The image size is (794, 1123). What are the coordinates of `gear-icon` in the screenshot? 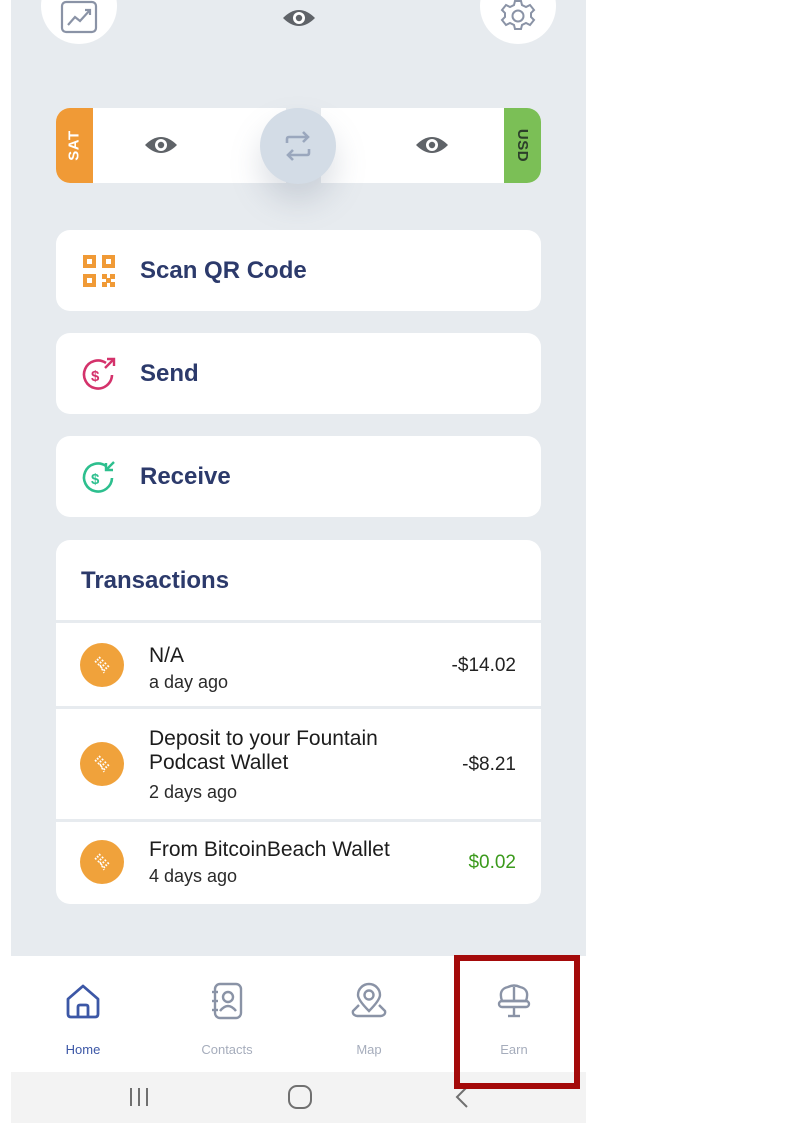 It's located at (518, 15).